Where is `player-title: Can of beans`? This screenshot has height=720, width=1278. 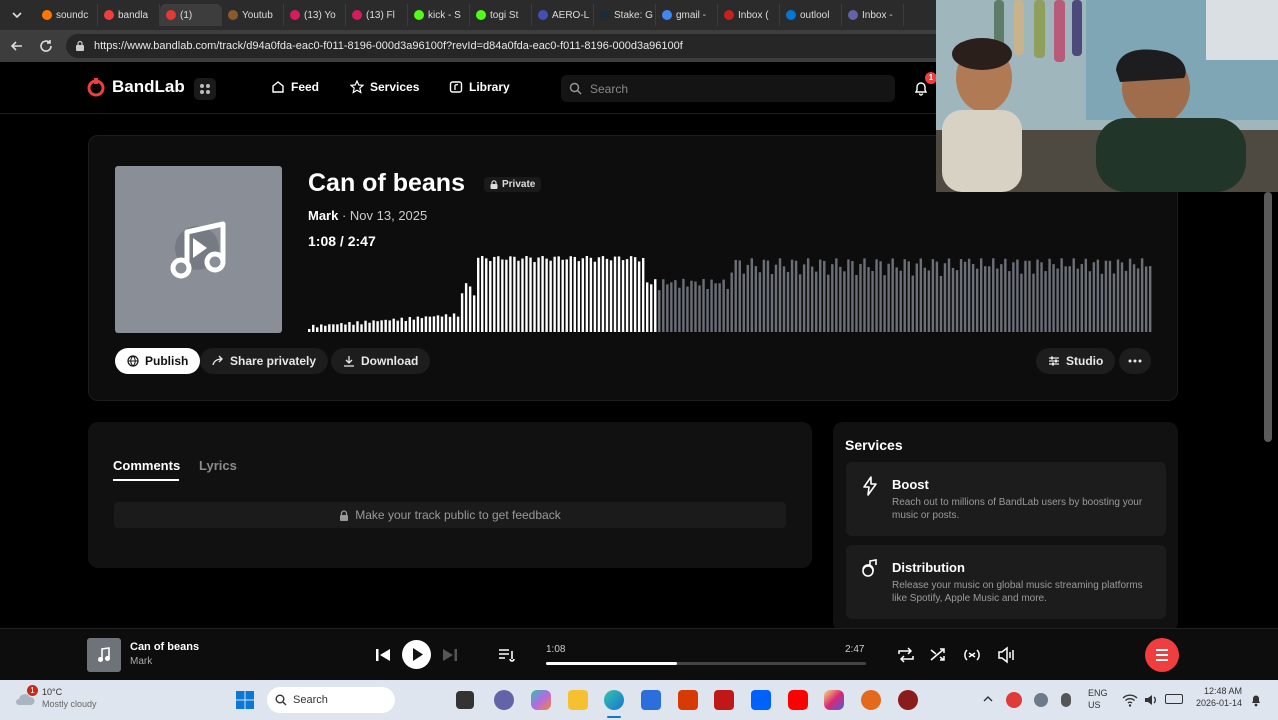
player-title: Can of beans is located at coordinates (164, 647).